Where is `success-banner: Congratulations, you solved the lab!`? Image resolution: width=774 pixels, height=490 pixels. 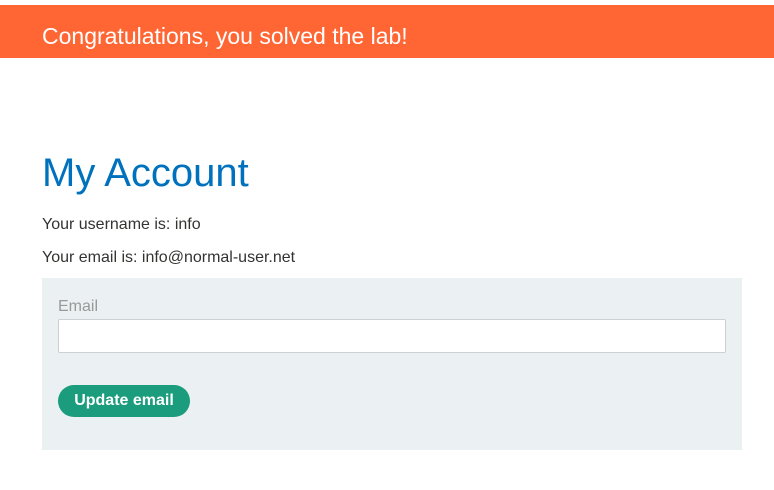
success-banner: Congratulations, you solved the lab! is located at coordinates (387, 31).